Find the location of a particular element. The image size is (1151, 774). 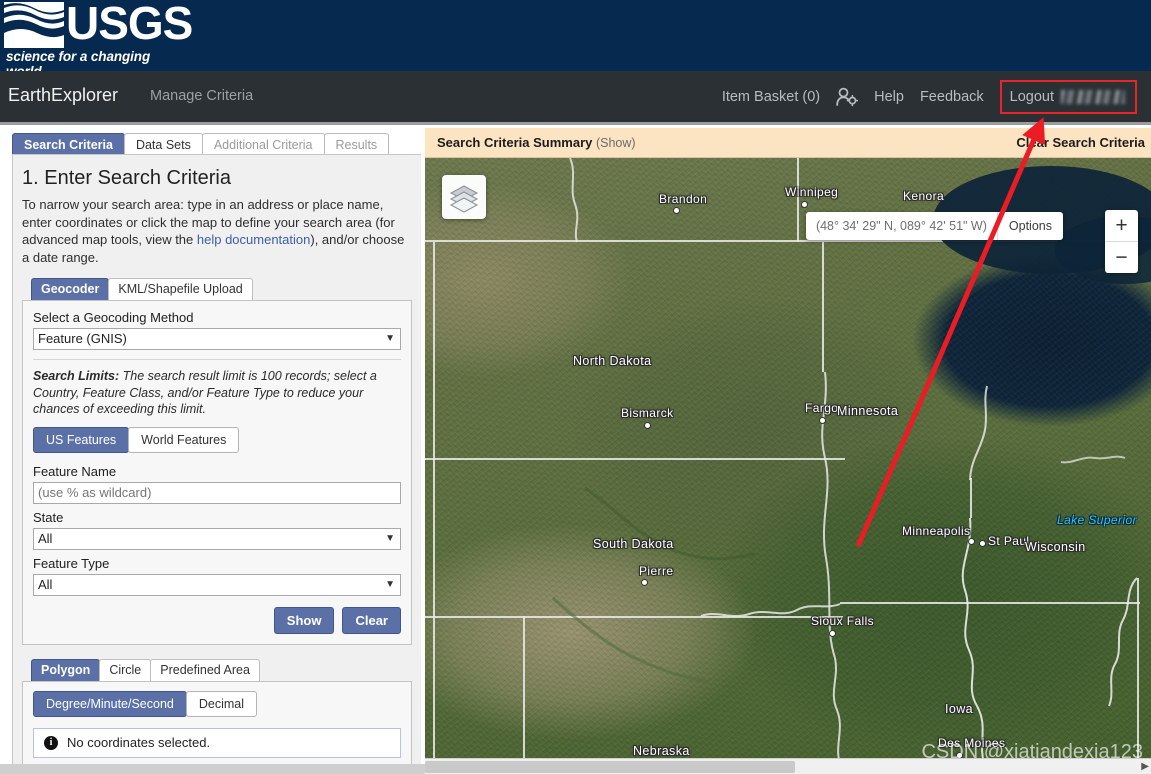

map-dot-brandon is located at coordinates (676, 210).